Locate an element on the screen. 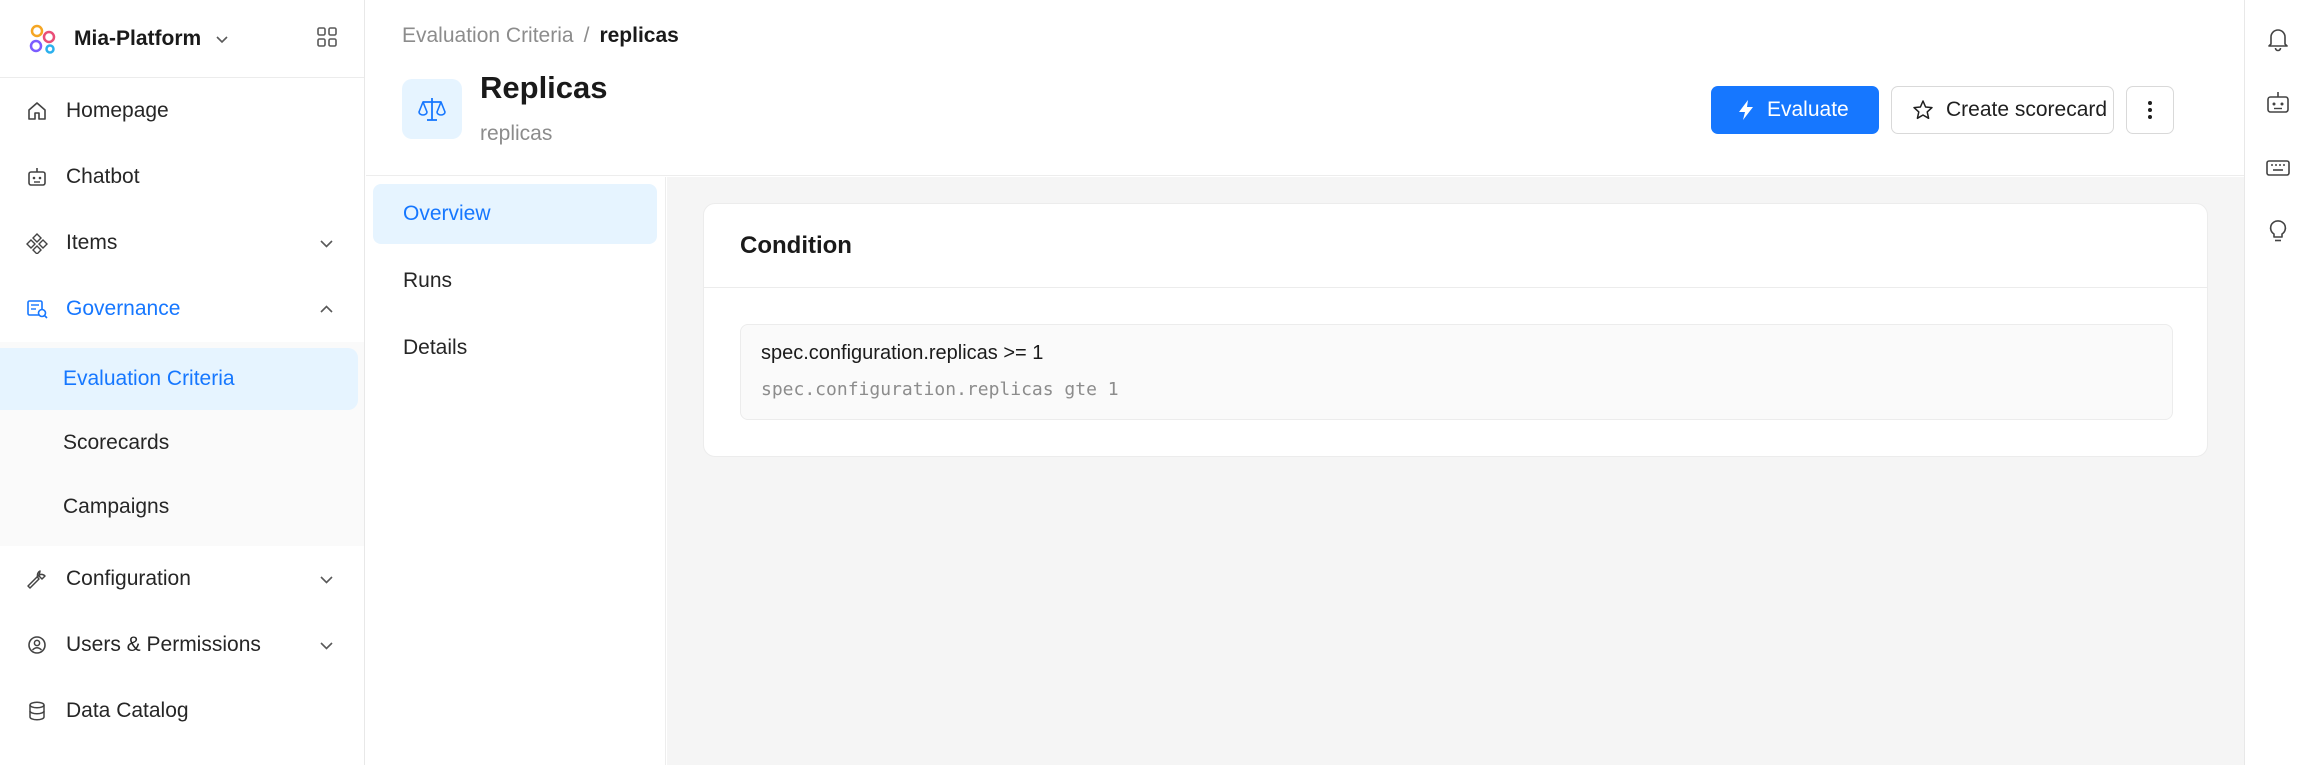 Image resolution: width=2311 pixels, height=765 pixels. star-icon is located at coordinates (1923, 110).